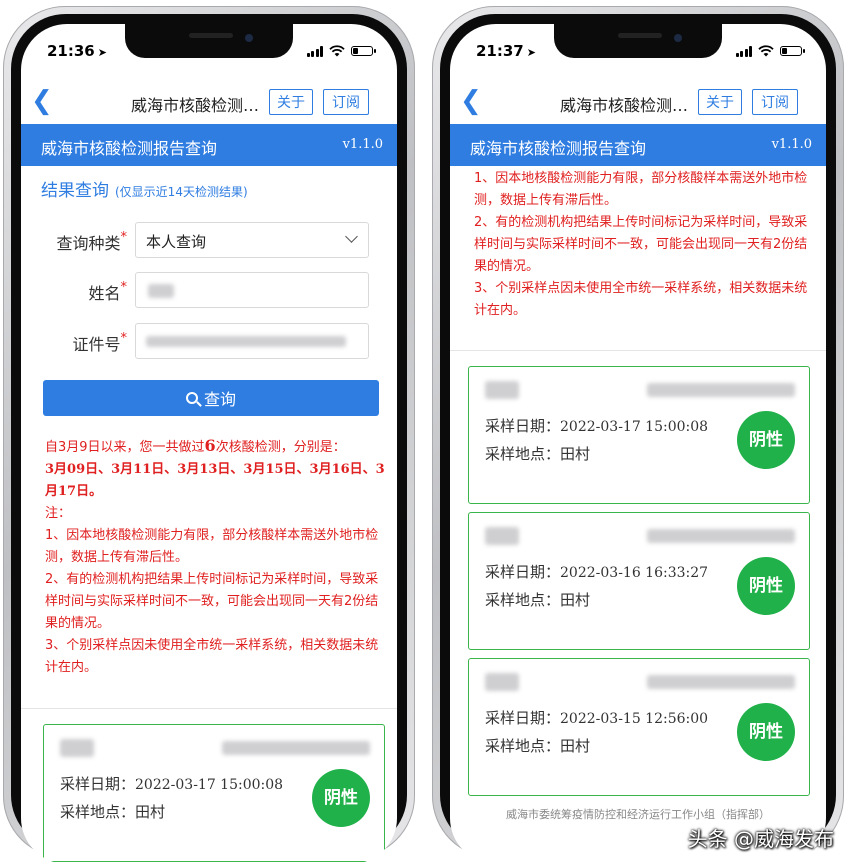 The width and height of the screenshot is (852, 866). What do you see at coordinates (176, 242) in the screenshot?
I see `query-type-value: 本人查询` at bounding box center [176, 242].